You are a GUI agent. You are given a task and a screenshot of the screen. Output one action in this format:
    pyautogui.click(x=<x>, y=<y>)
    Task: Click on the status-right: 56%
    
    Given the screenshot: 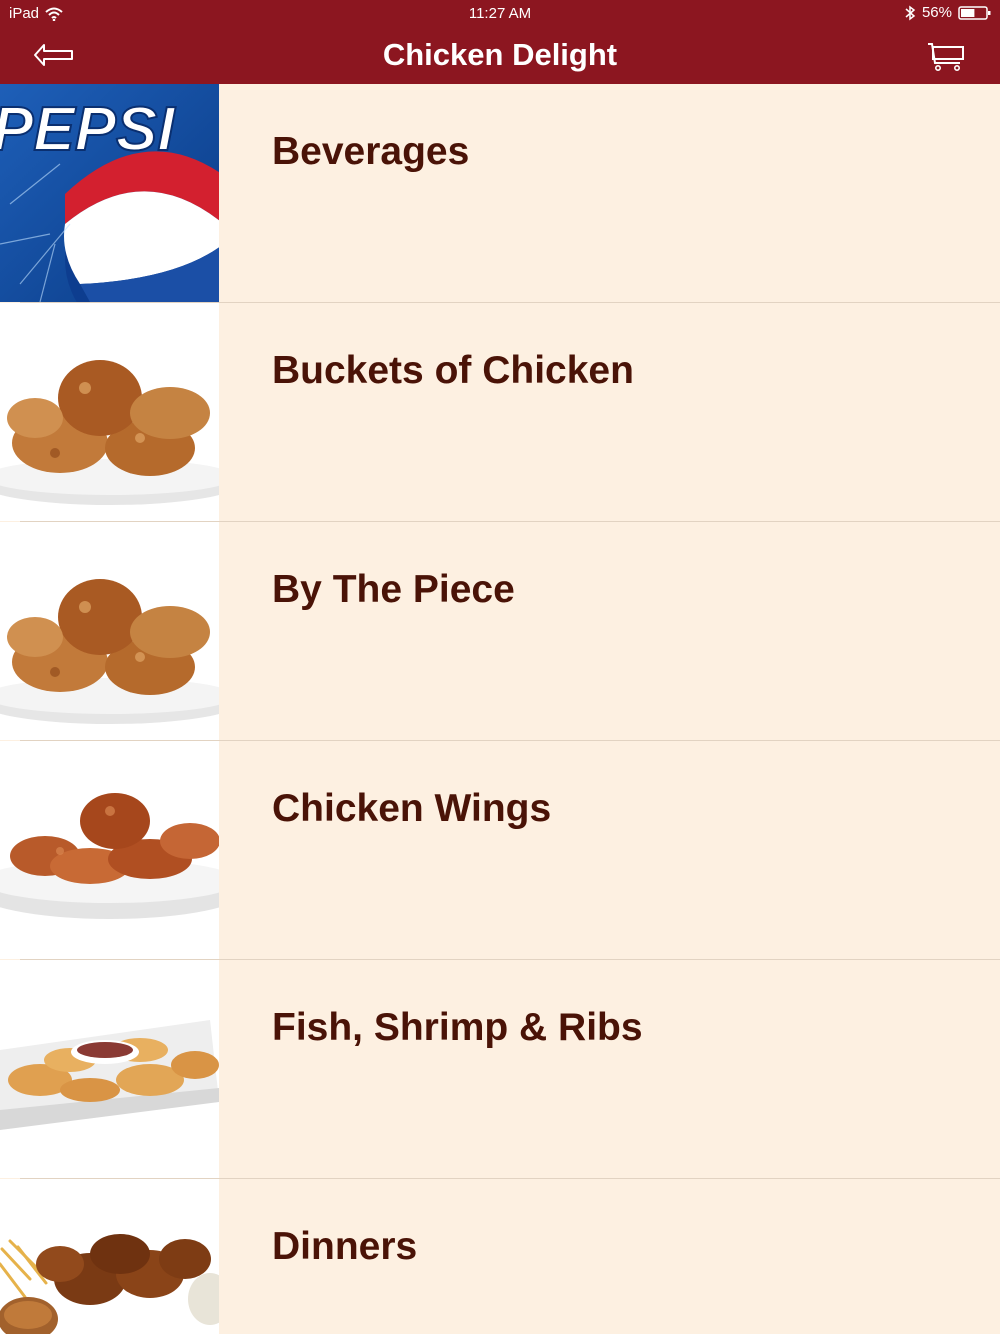 What is the action you would take?
    pyautogui.click(x=948, y=12)
    